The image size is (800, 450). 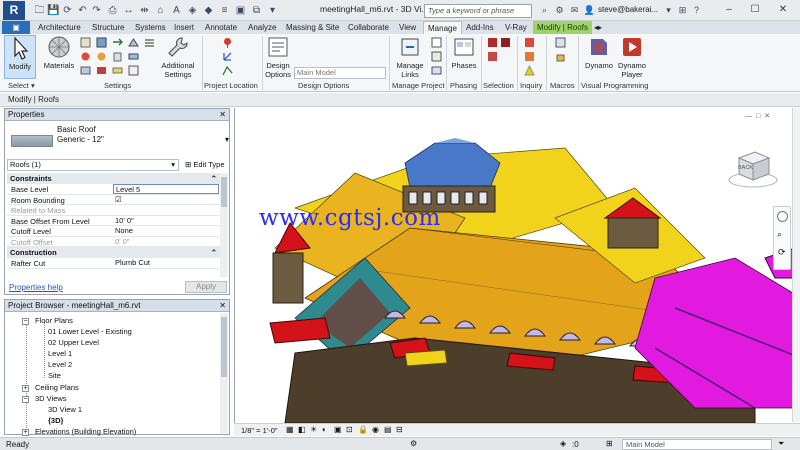 I want to click on tree-item-3d-default: {3D}, so click(x=55, y=420).